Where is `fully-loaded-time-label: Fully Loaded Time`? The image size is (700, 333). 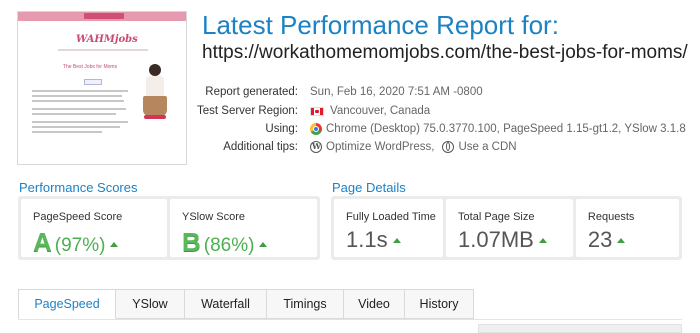 fully-loaded-time-label: Fully Loaded Time is located at coordinates (391, 217).